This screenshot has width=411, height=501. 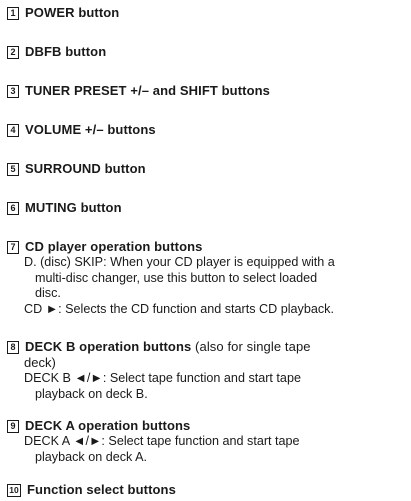 I want to click on item-number: 1, so click(x=13, y=13).